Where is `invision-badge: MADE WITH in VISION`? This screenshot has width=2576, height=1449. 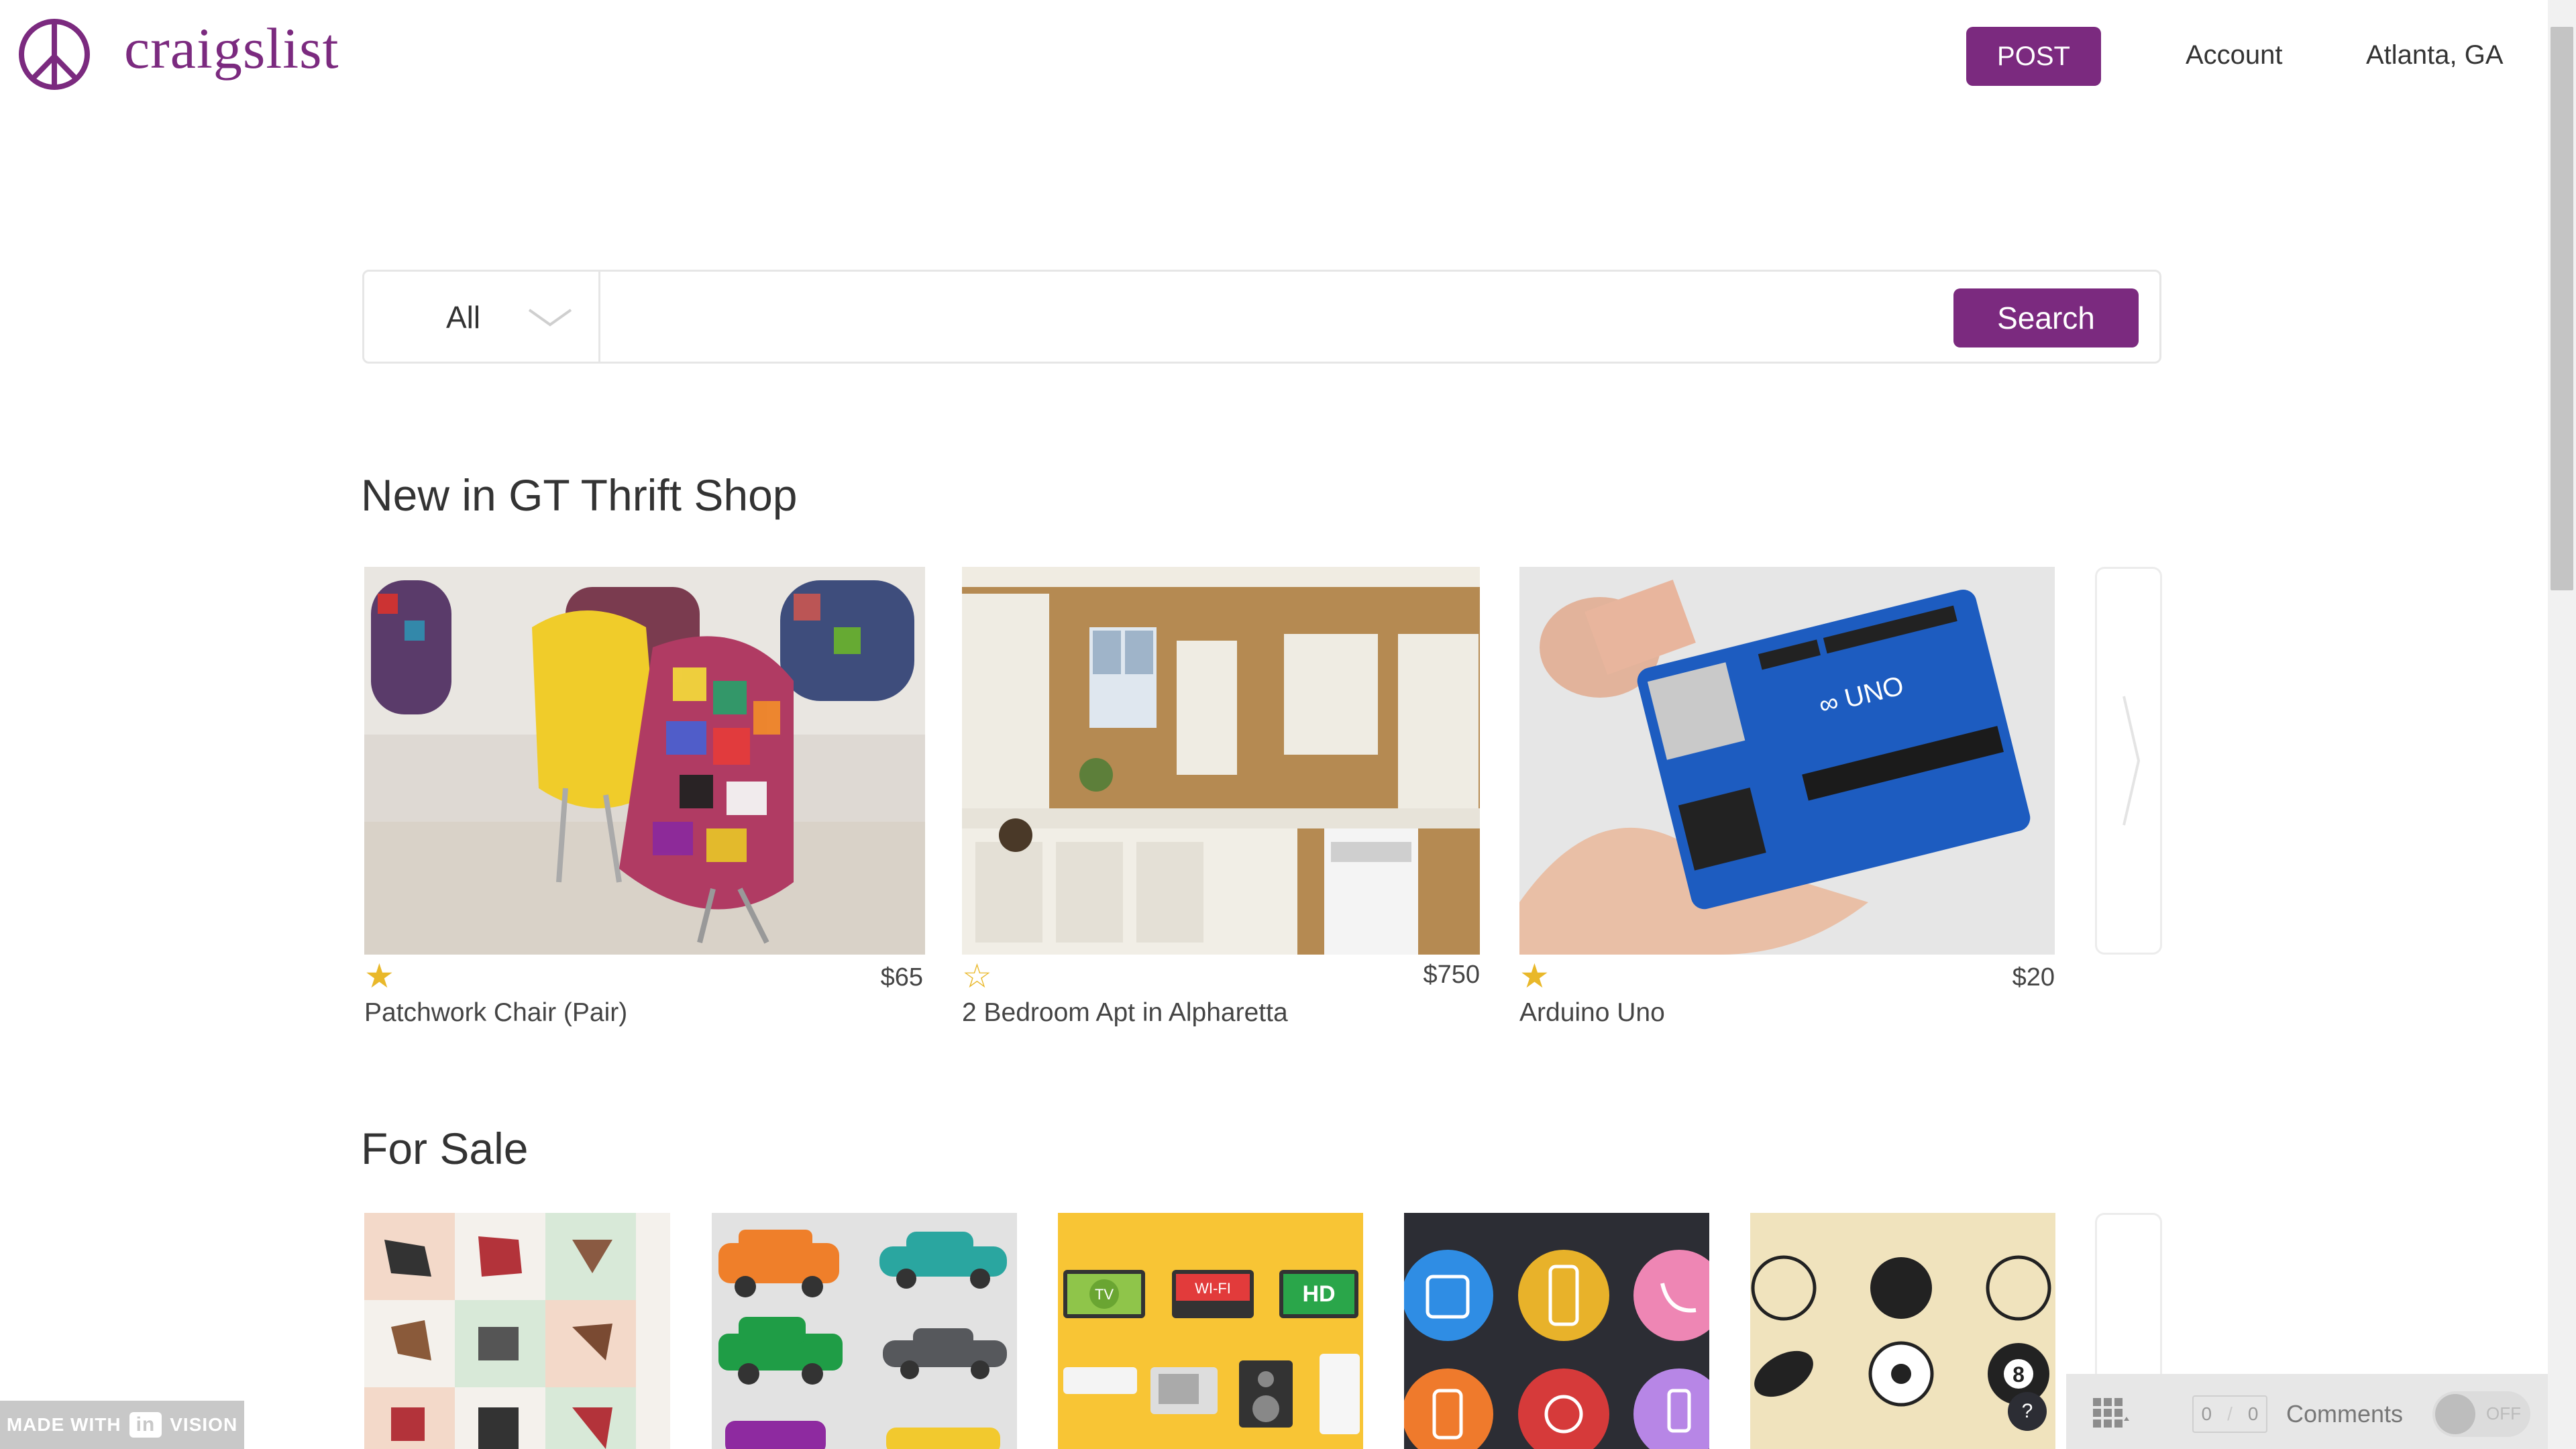 invision-badge: MADE WITH in VISION is located at coordinates (122, 1425).